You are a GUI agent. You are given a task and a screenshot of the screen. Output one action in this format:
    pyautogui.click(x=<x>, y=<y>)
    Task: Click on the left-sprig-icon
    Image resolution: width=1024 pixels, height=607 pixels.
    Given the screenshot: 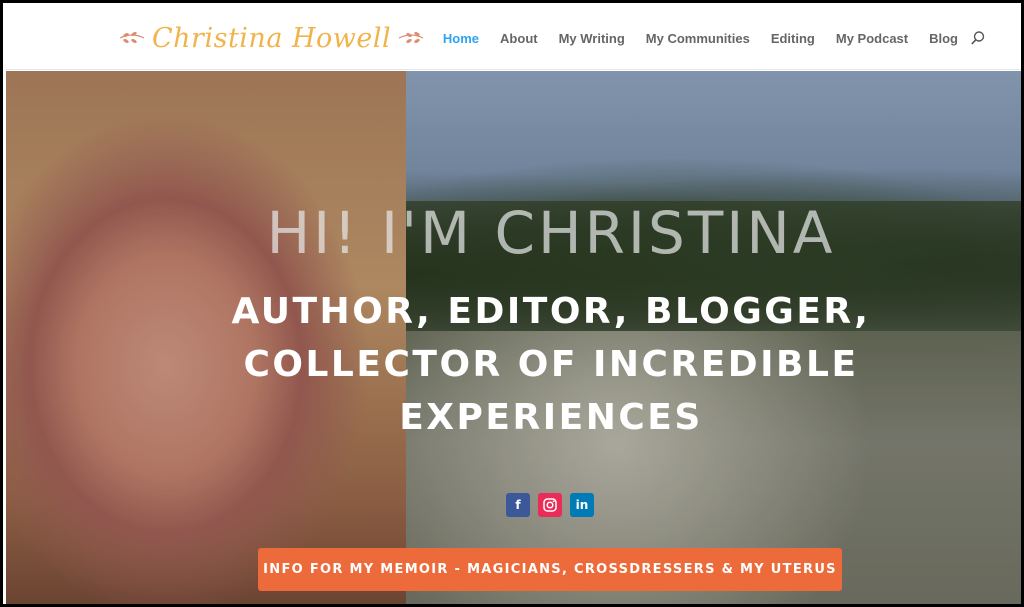 What is the action you would take?
    pyautogui.click(x=132, y=37)
    